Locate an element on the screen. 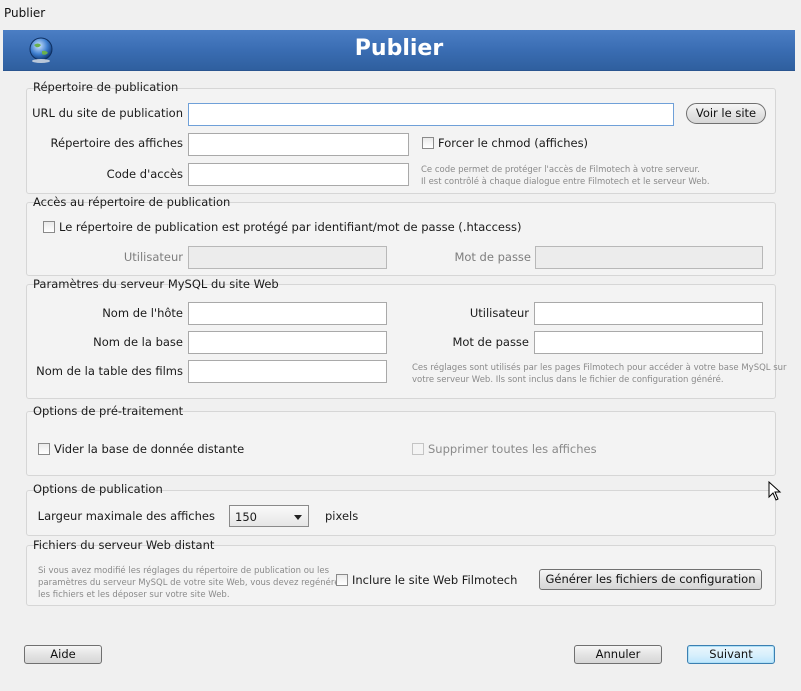 The height and width of the screenshot is (691, 801). affiches-label: Répertoire des affiches is located at coordinates (116, 143).